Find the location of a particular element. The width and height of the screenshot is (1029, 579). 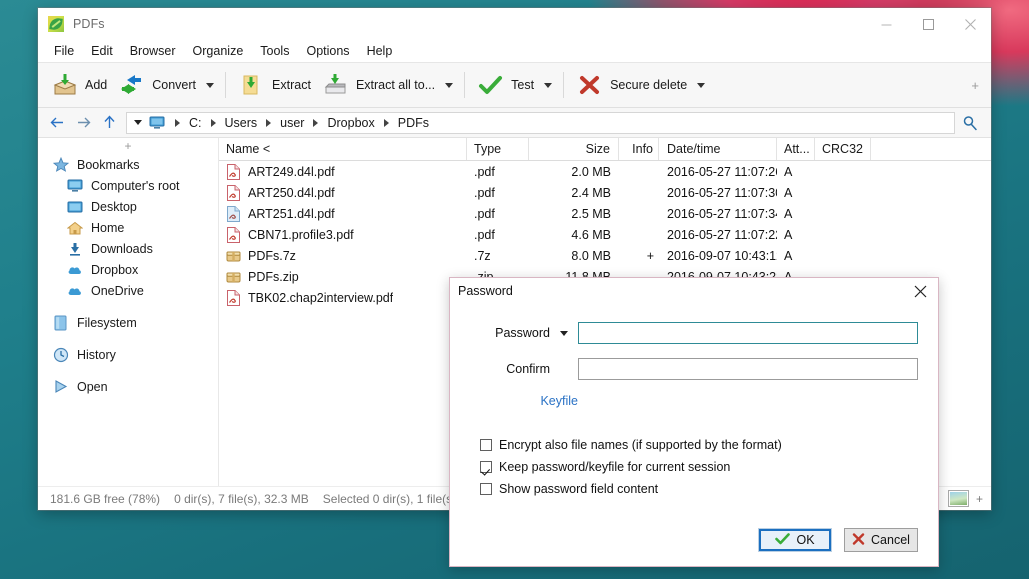

menu-help: Help is located at coordinates (380, 51).